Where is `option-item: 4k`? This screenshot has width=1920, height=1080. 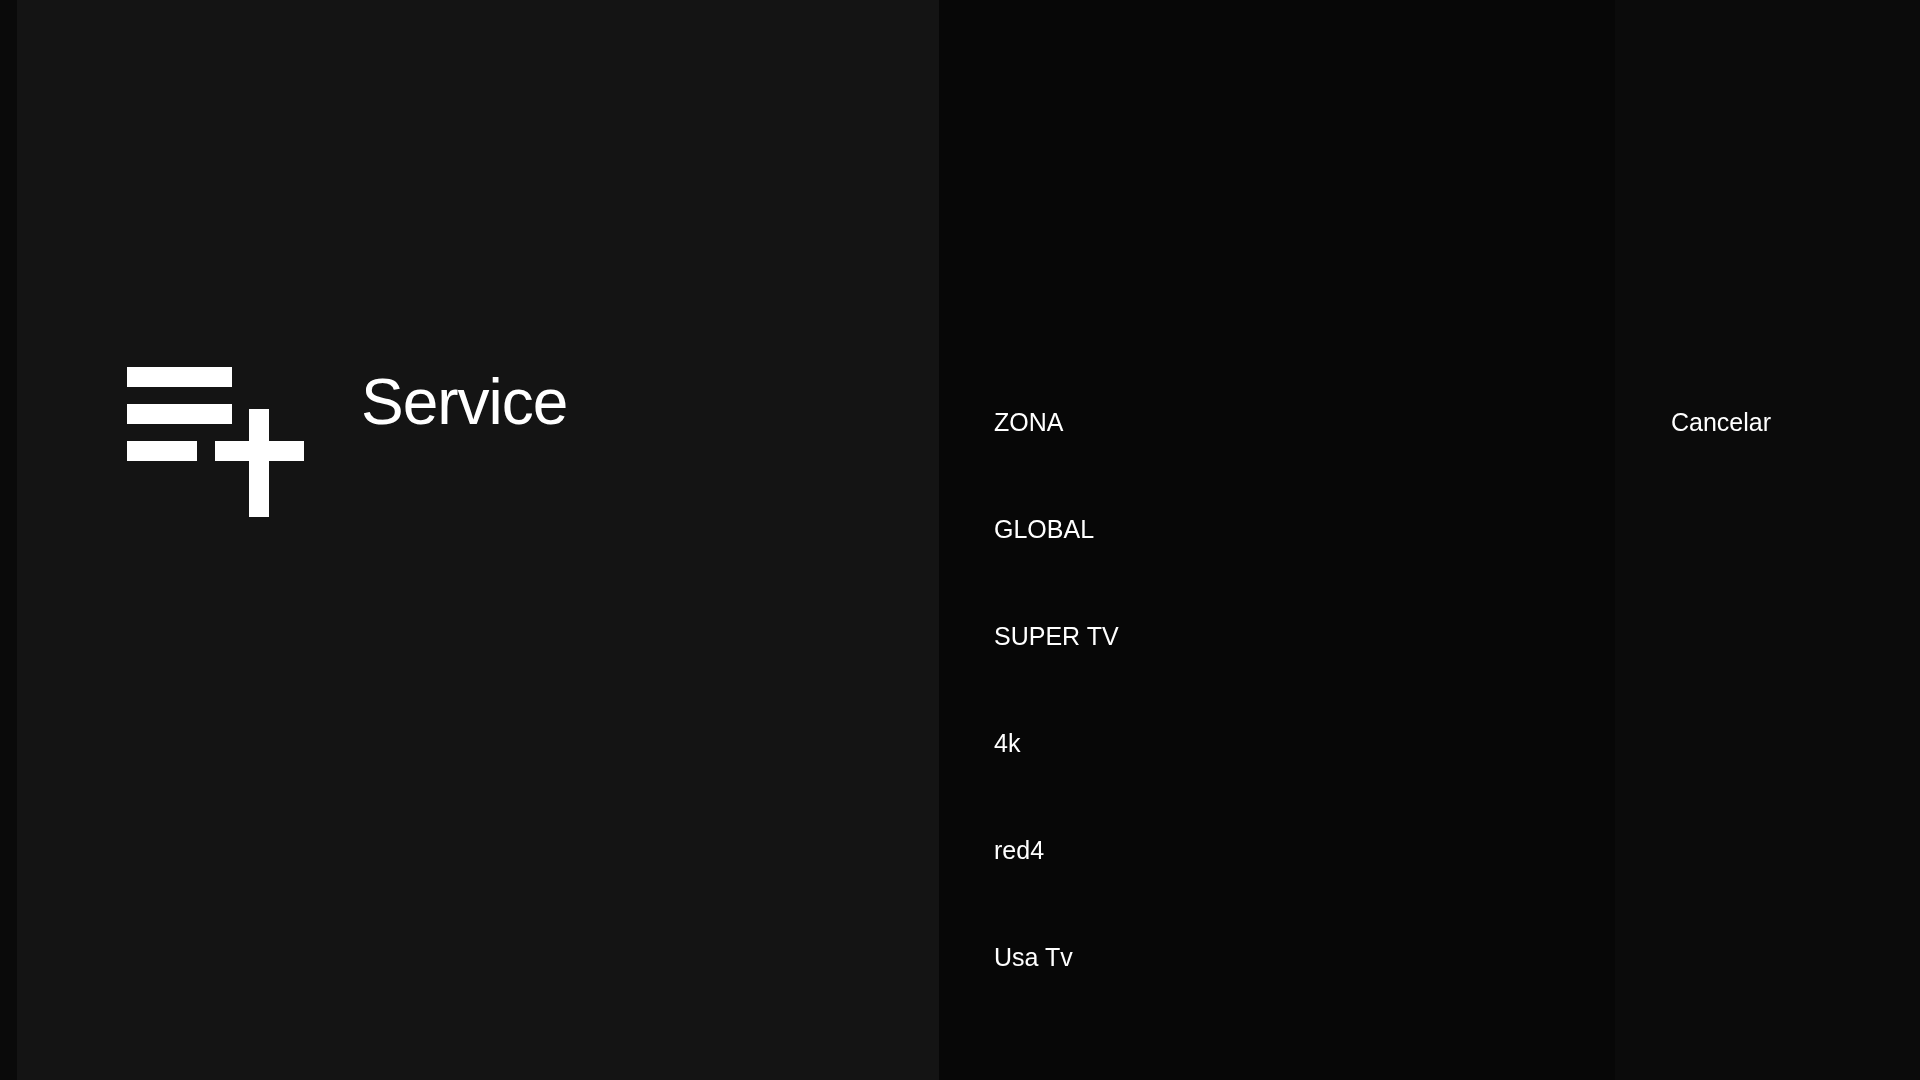
option-item: 4k is located at coordinates (1007, 743).